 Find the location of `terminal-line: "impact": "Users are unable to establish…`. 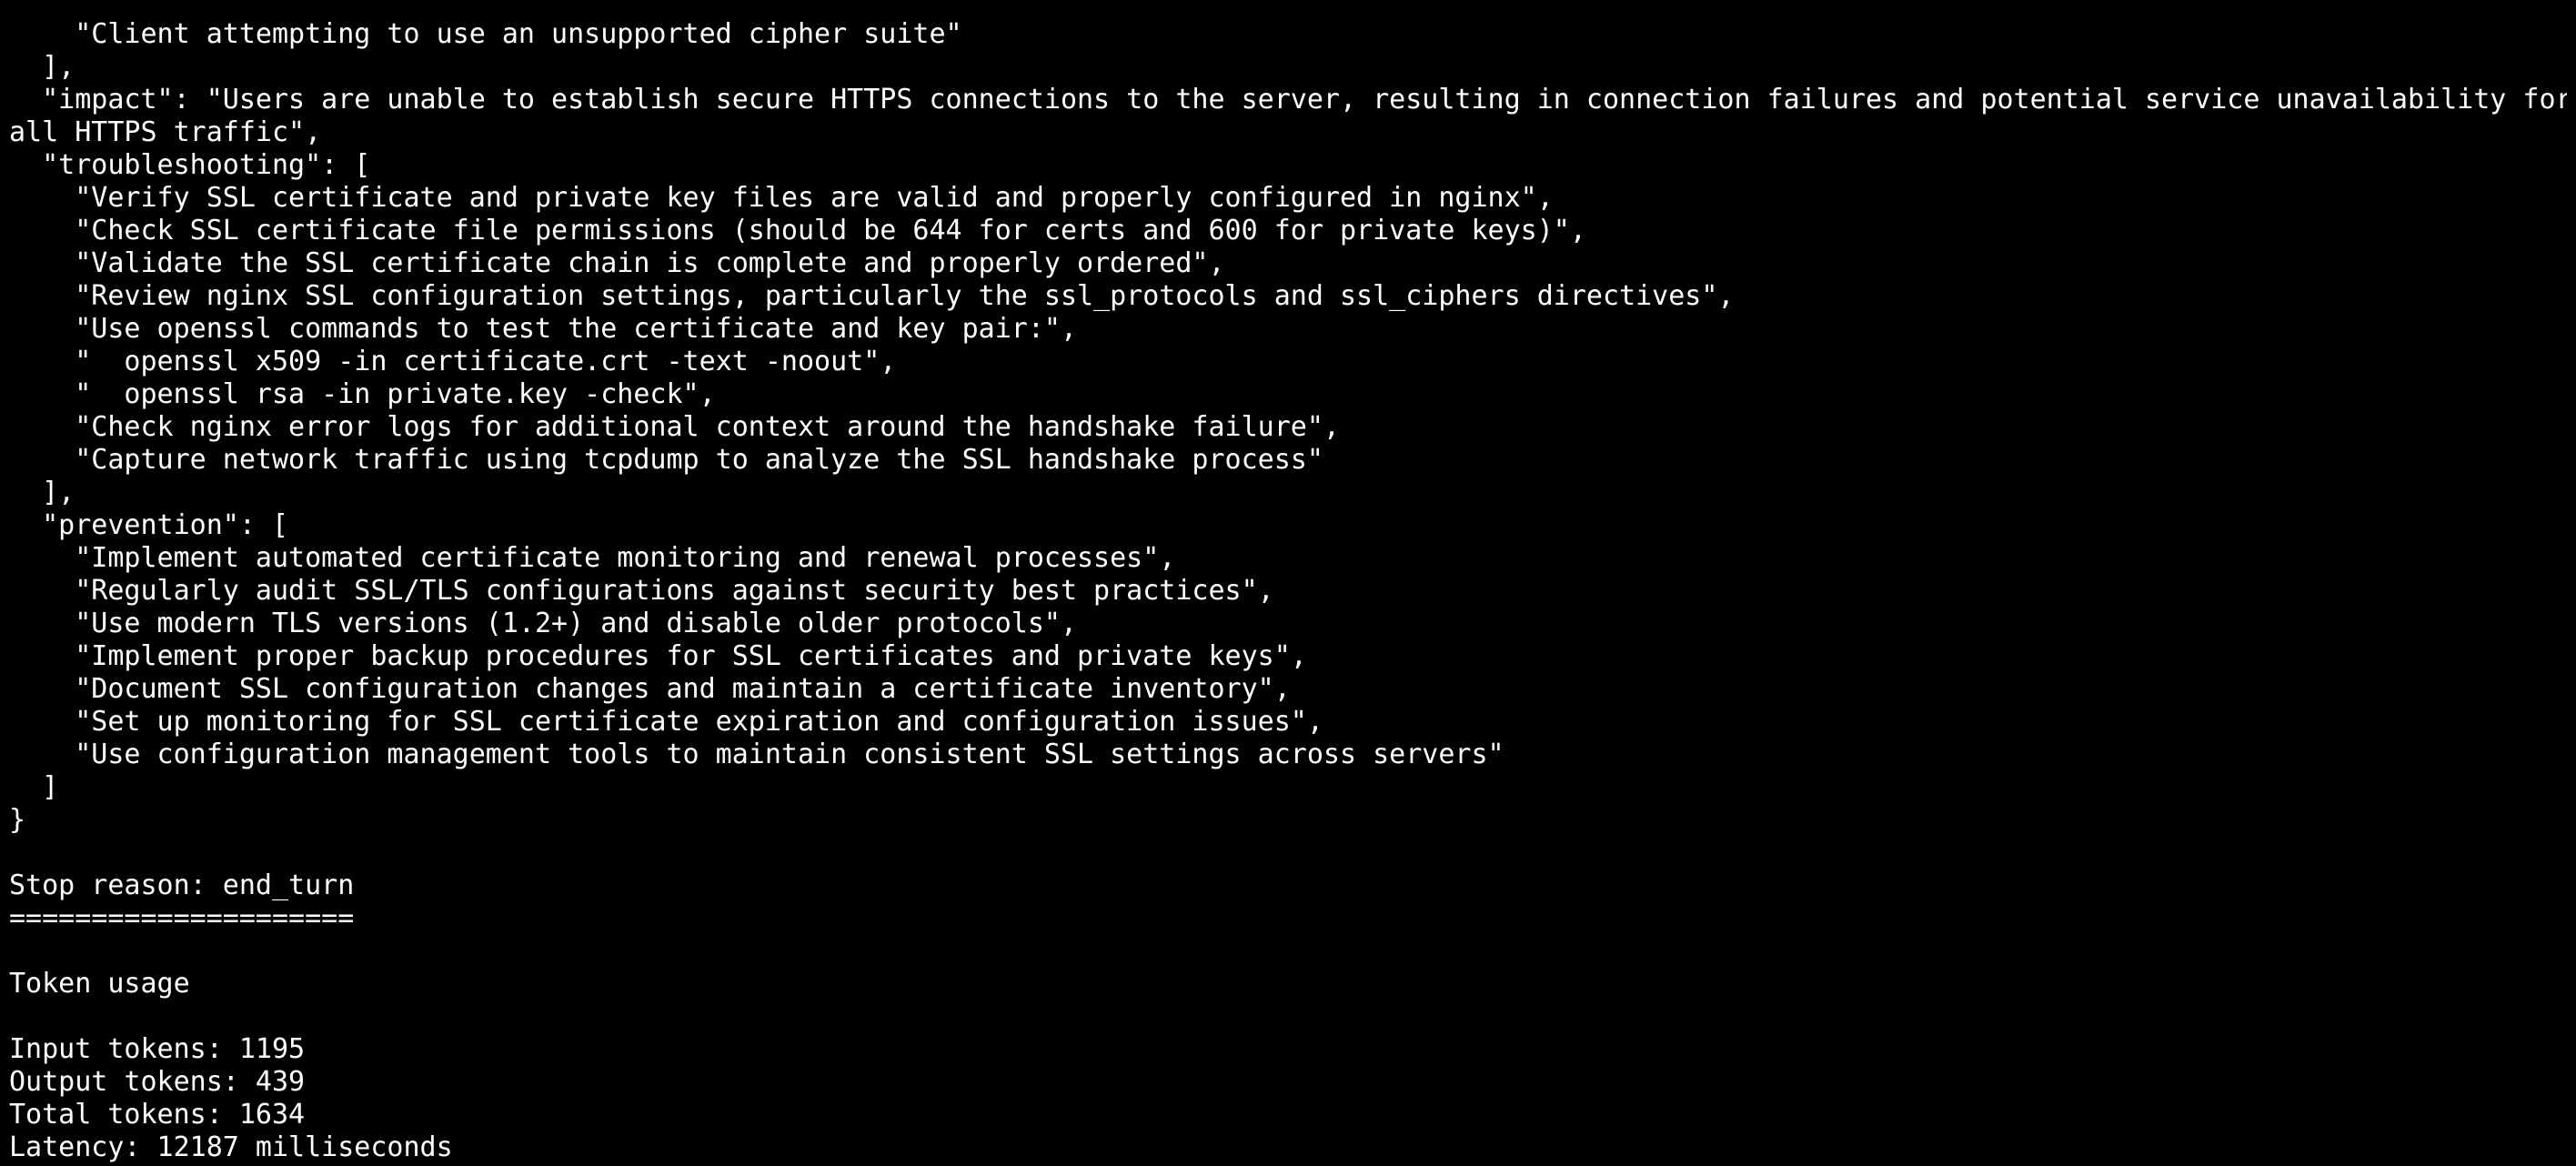

terminal-line: "impact": "Users are unable to establish… is located at coordinates (1288, 100).